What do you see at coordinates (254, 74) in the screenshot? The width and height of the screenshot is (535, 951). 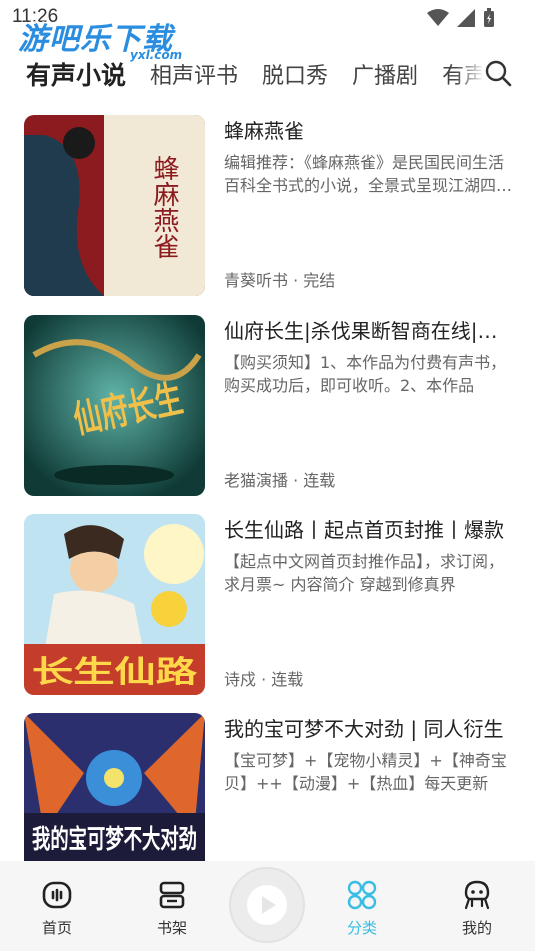 I see `tab-strip: 有声小说 相声评书 脱口秀 广播剧 有声书` at bounding box center [254, 74].